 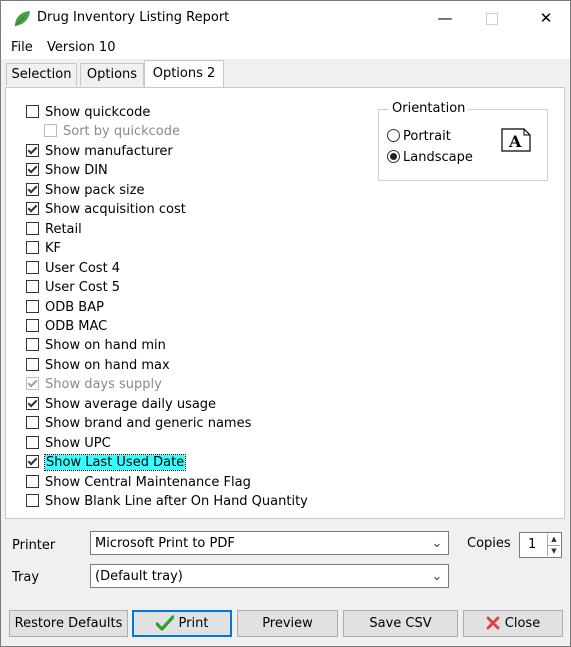 What do you see at coordinates (115, 209) in the screenshot?
I see `checkbox-label: Show acquisition cost` at bounding box center [115, 209].